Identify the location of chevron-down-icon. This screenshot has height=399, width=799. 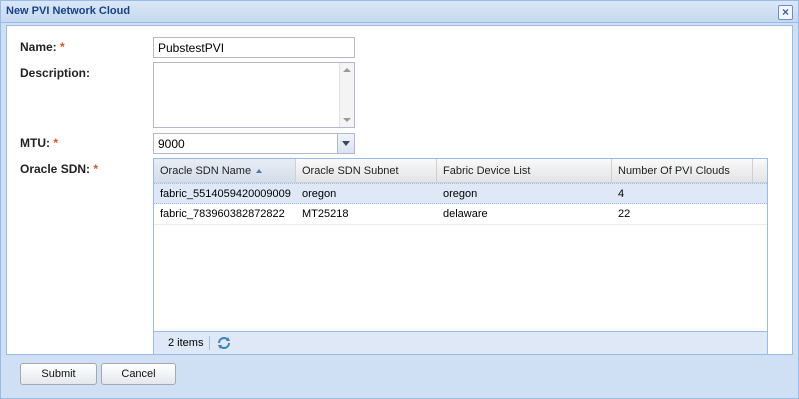
(346, 143).